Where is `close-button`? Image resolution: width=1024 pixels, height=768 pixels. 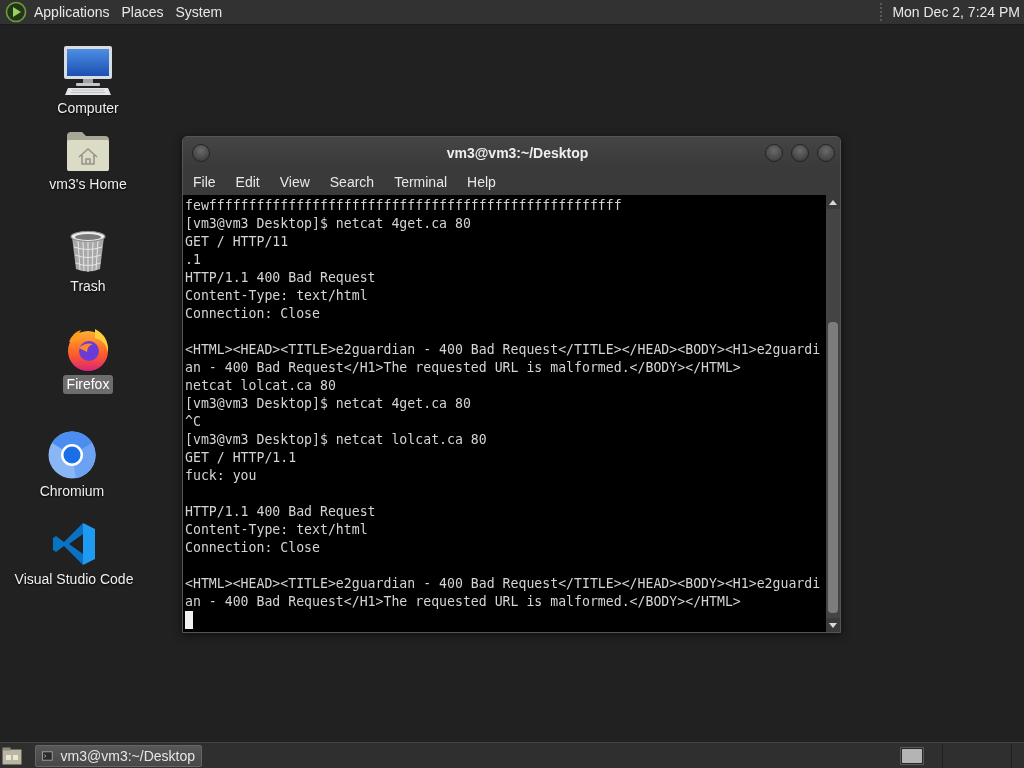
close-button is located at coordinates (826, 152).